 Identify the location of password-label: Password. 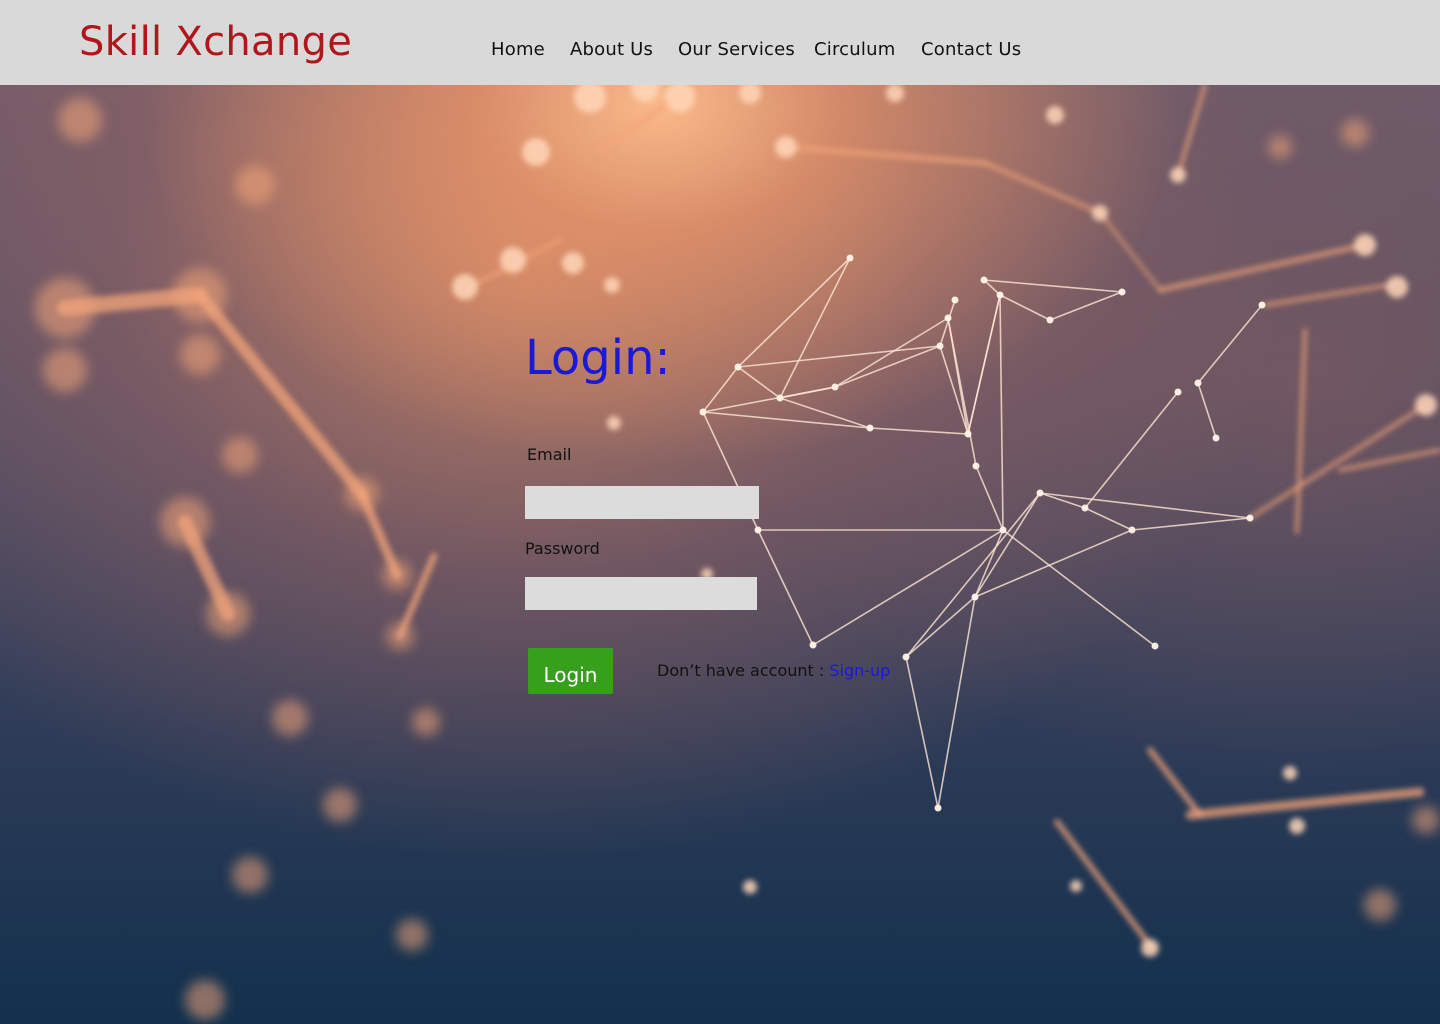
(562, 548).